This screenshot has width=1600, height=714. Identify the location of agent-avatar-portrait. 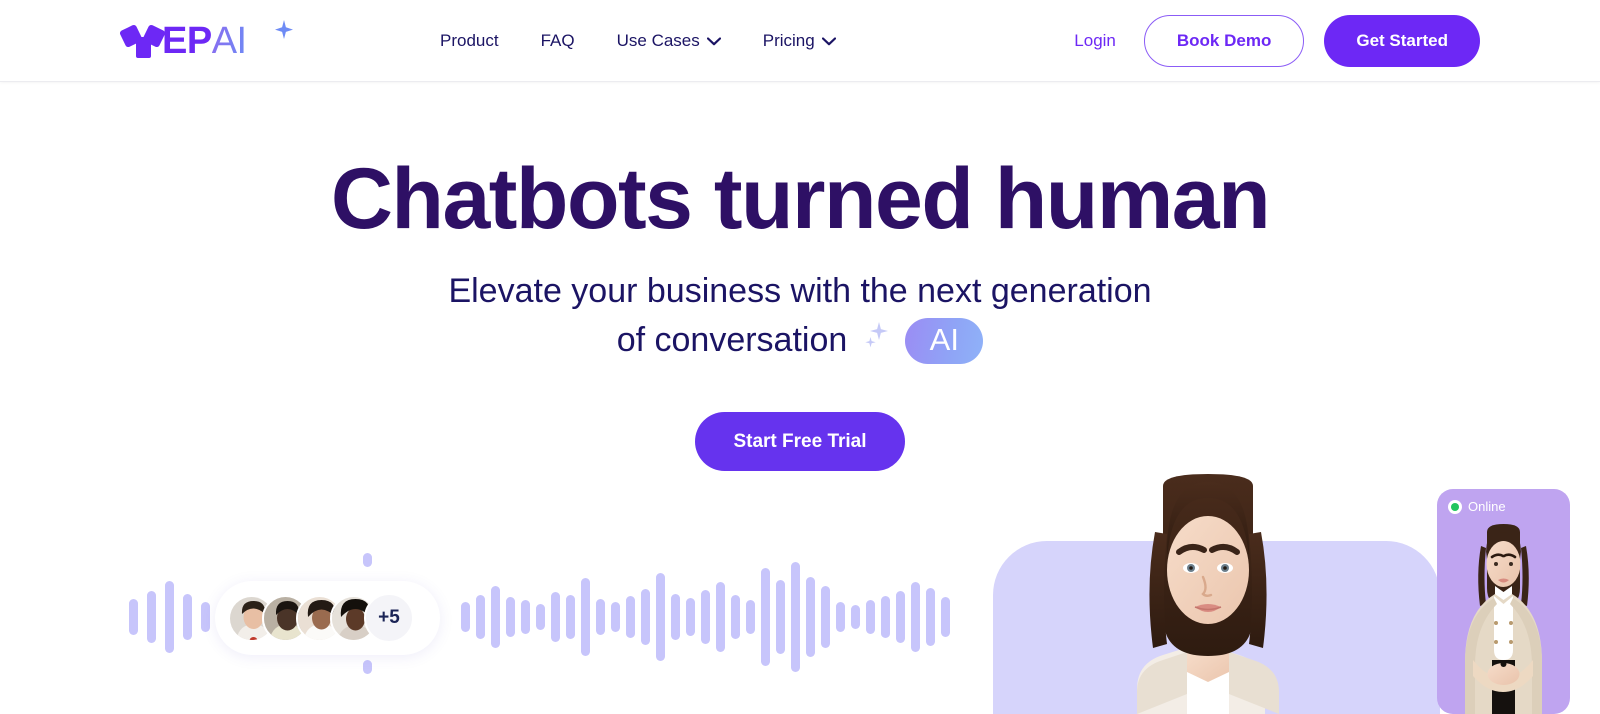
(1503, 619).